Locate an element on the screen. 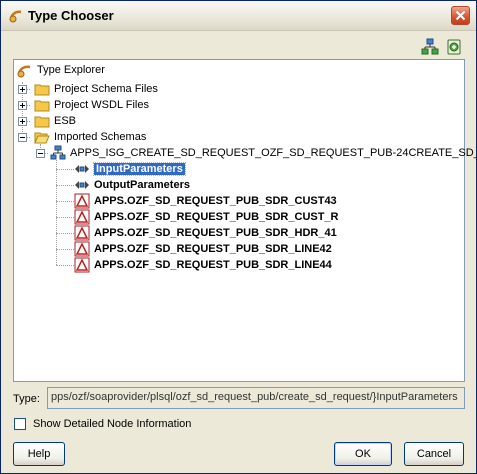 This screenshot has height=474, width=477. tree-item-label: APPS.OZF_SD_REQUEST_PUB_SDR_CUST_R is located at coordinates (216, 217).